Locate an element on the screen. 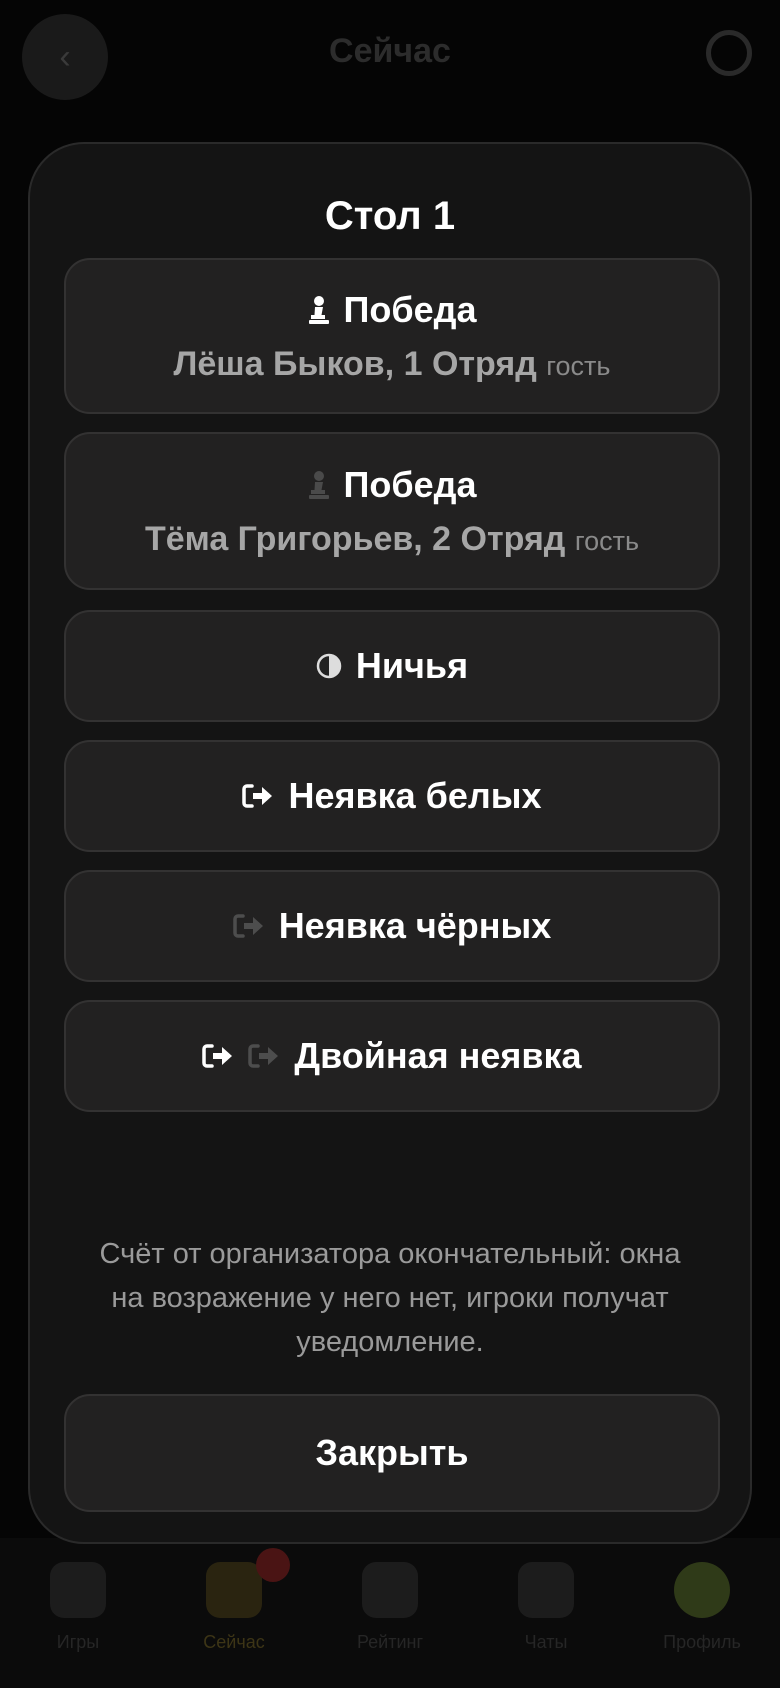  white-pawn-icon is located at coordinates (319, 310).